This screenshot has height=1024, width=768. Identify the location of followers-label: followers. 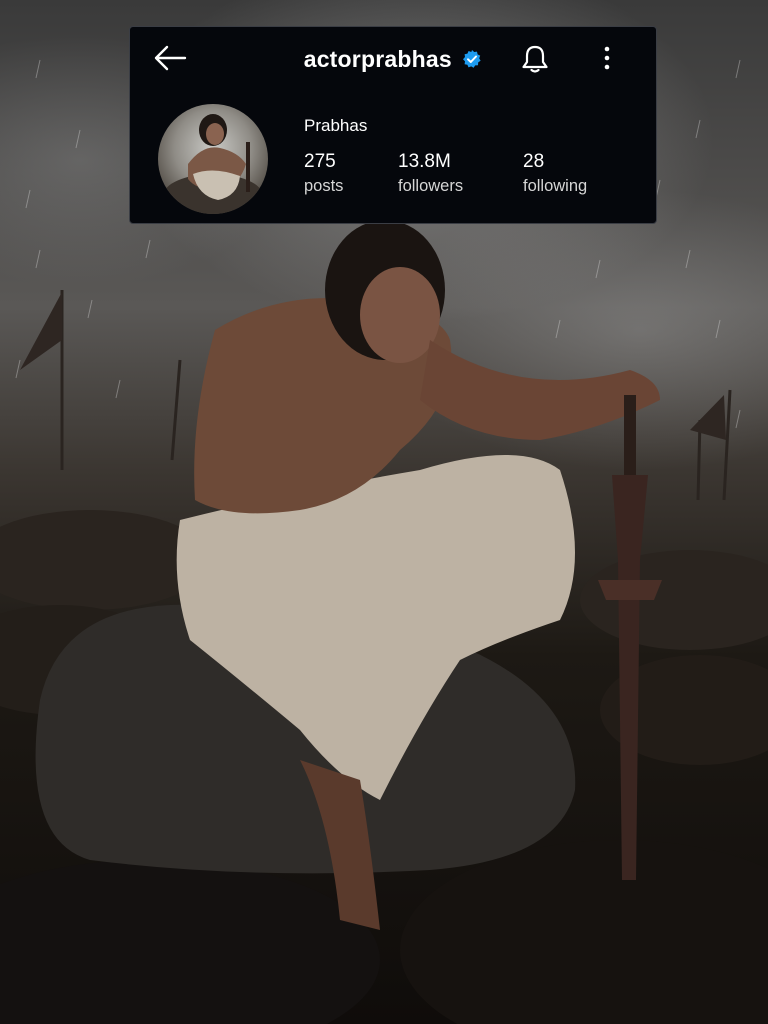
(431, 186).